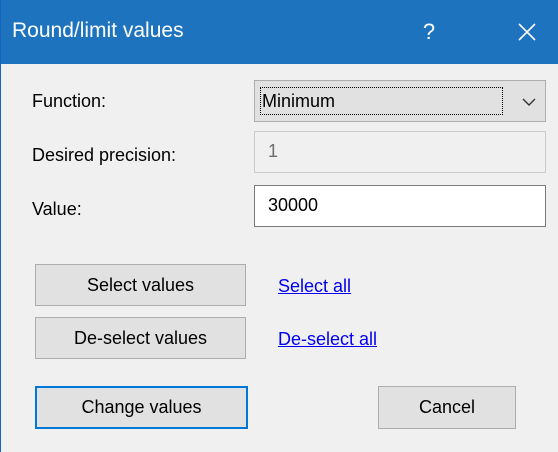 This screenshot has width=558, height=452. I want to click on change-values-button: Change values, so click(141, 407).